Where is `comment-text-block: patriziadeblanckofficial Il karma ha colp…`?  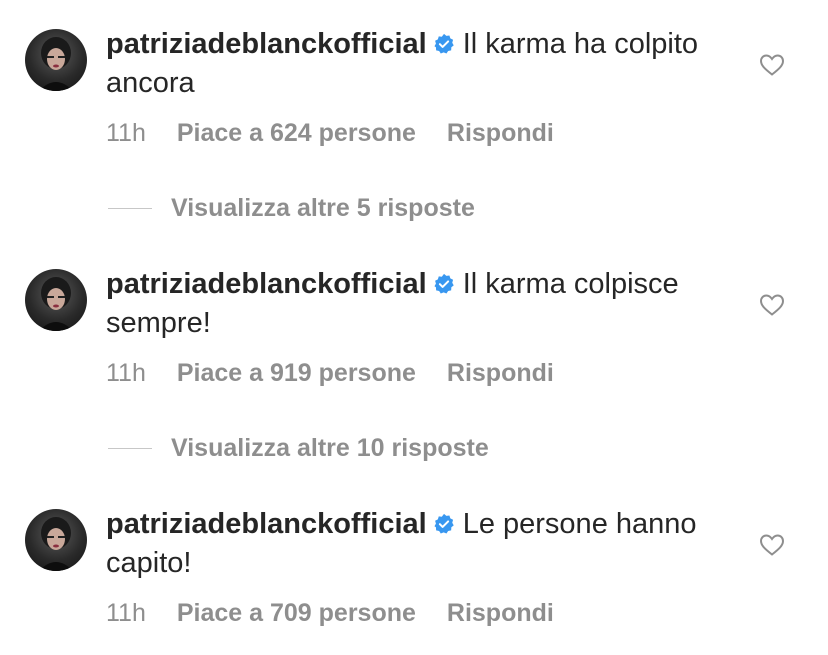 comment-text-block: patriziadeblanckofficial Il karma ha colp… is located at coordinates (406, 64).